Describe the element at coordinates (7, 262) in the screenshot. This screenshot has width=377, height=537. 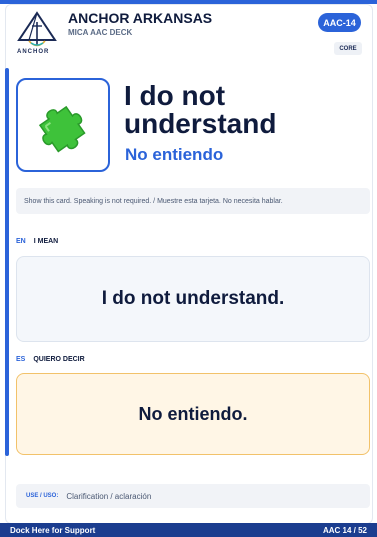
I see `left-accent-stripe` at that location.